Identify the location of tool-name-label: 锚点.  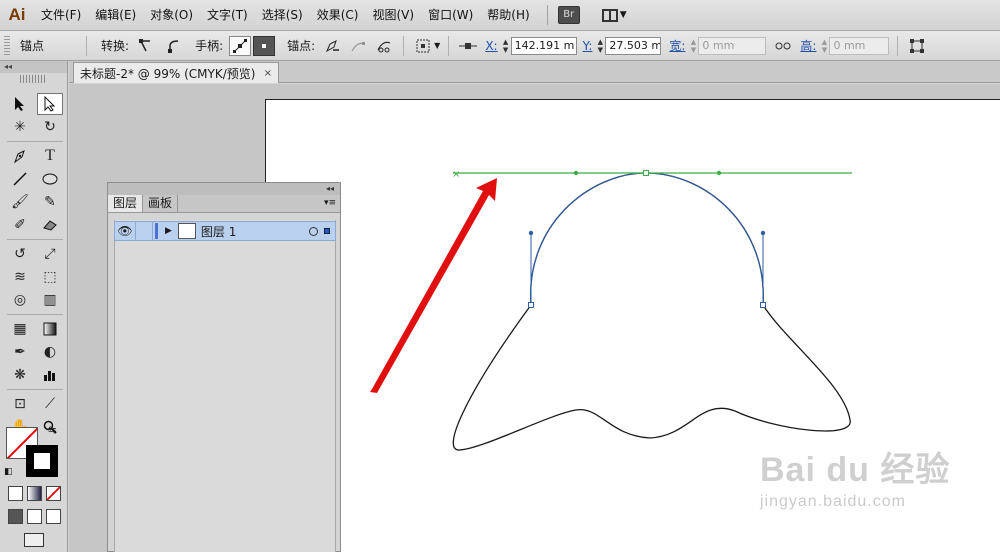
(32, 46).